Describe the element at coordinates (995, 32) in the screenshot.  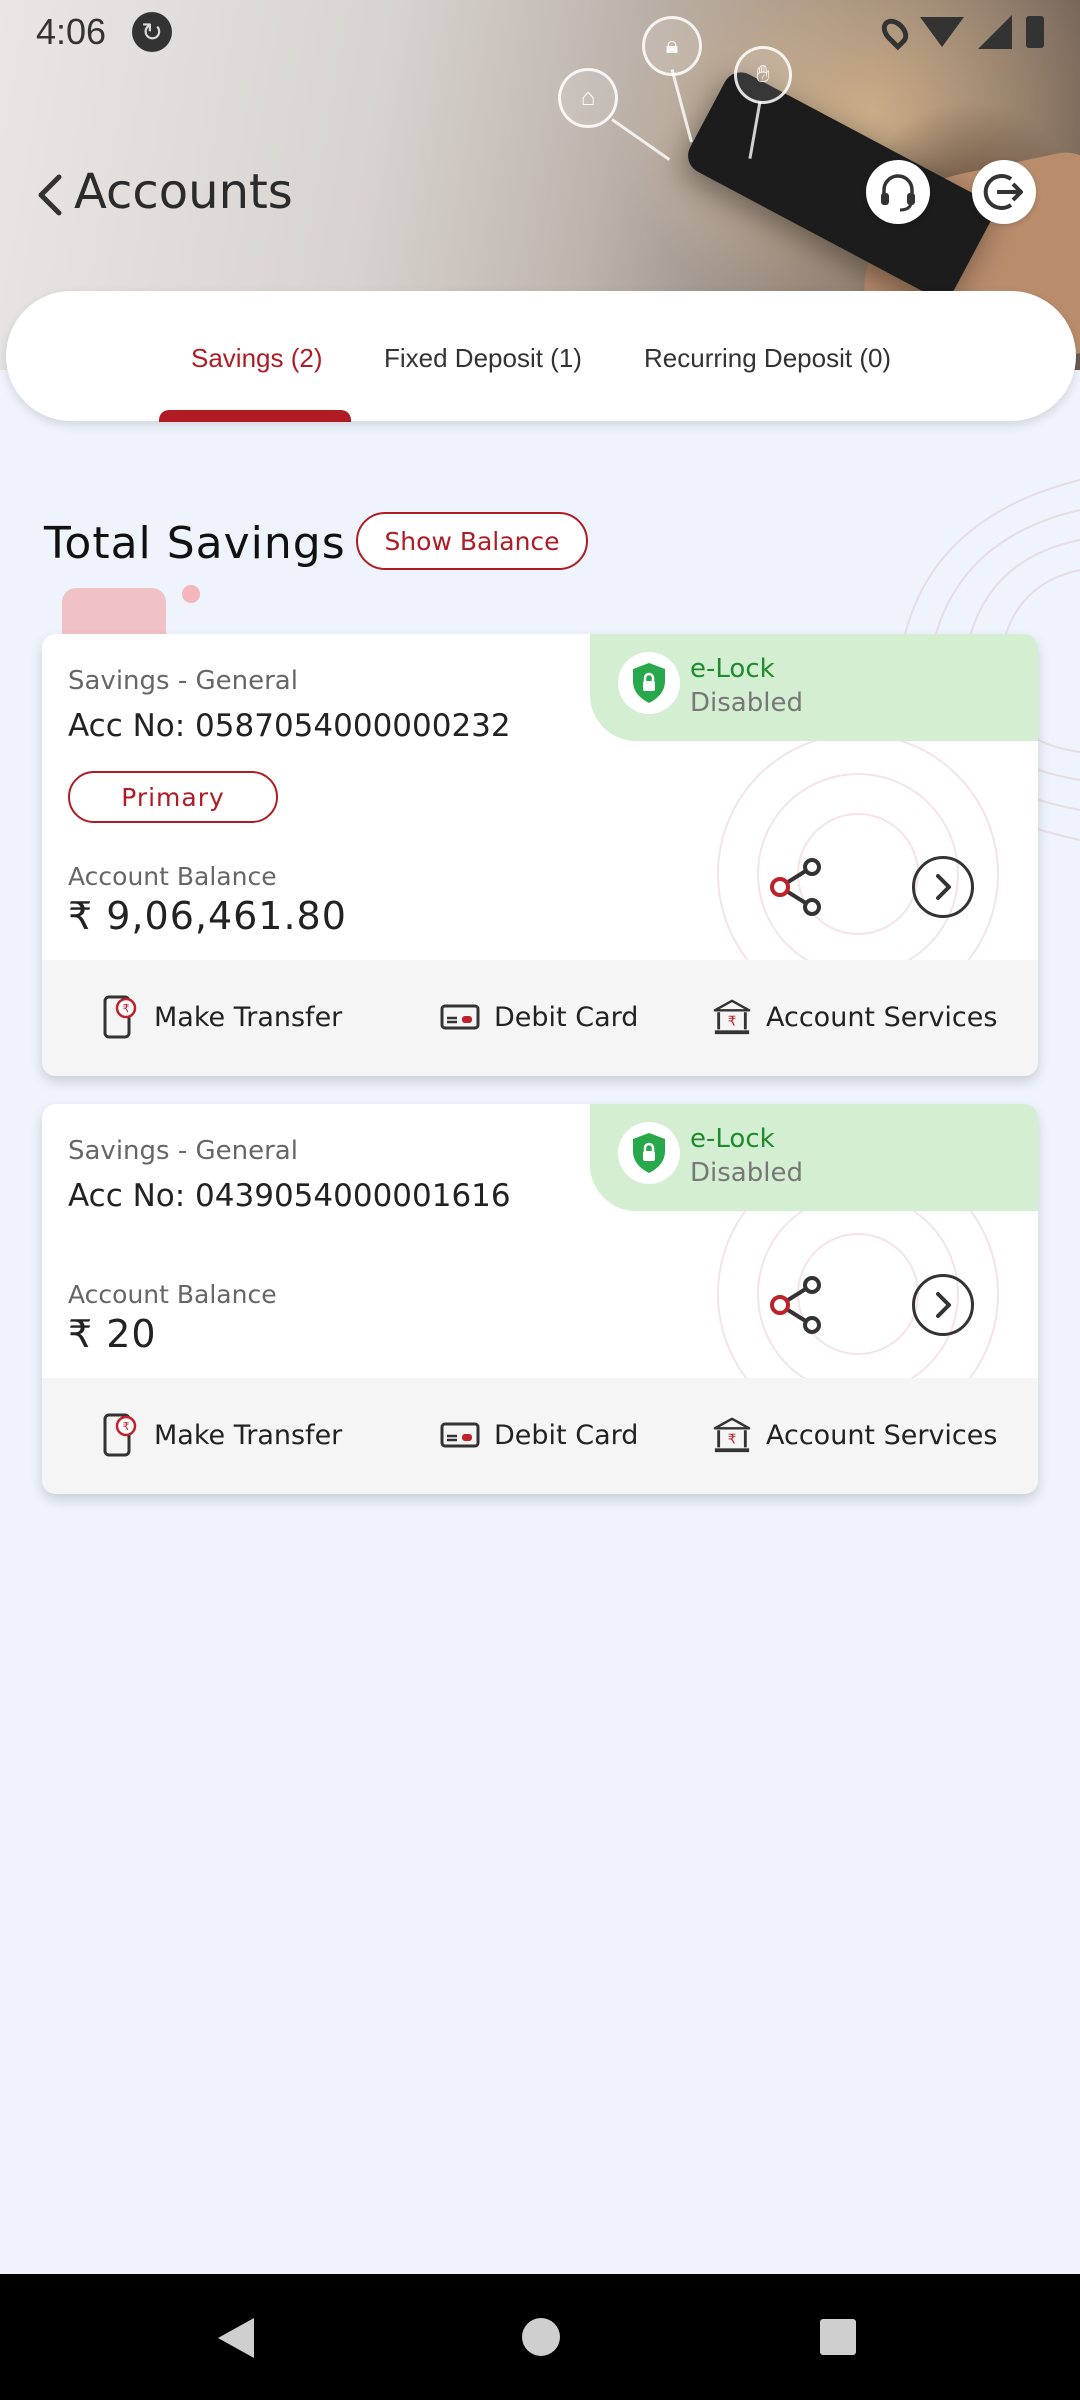
I see `signal-icon` at that location.